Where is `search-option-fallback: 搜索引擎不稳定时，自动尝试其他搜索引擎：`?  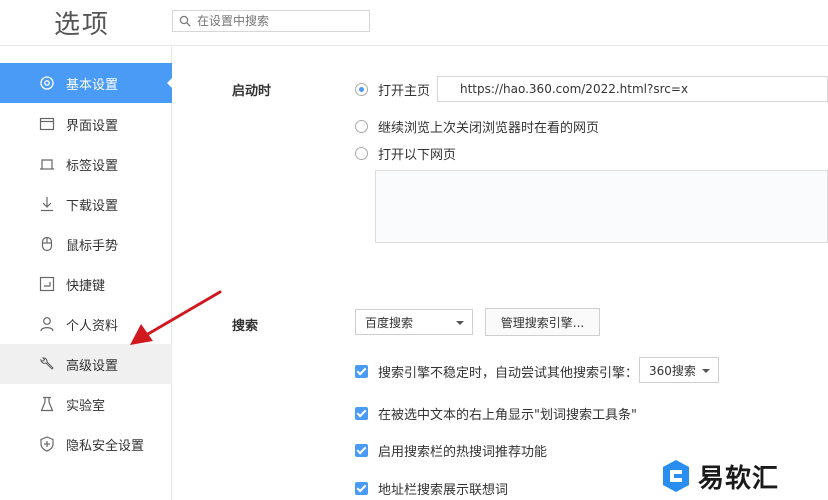 search-option-fallback: 搜索引擎不稳定时，自动尝试其他搜索引擎： is located at coordinates (496, 371).